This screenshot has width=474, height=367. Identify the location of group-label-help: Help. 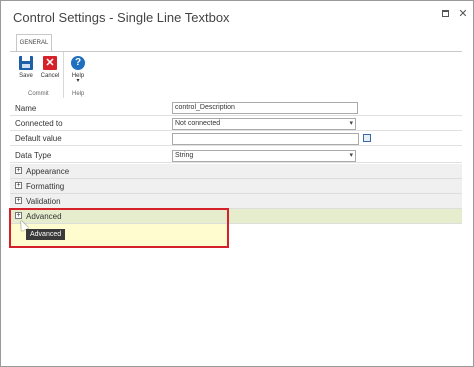
(78, 94).